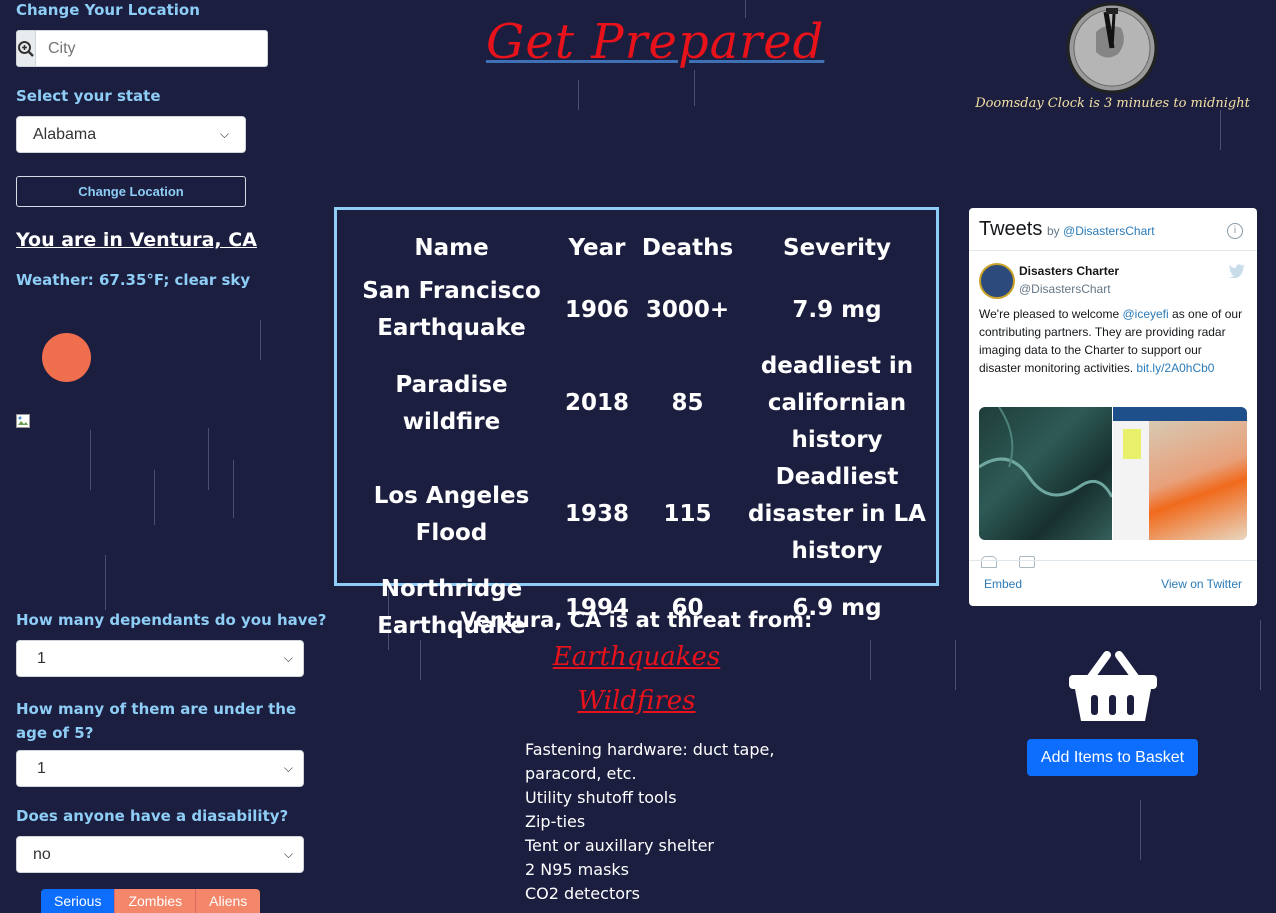 The image size is (1276, 913). What do you see at coordinates (228, 901) in the screenshot?
I see `tab-aliens: Aliens` at bounding box center [228, 901].